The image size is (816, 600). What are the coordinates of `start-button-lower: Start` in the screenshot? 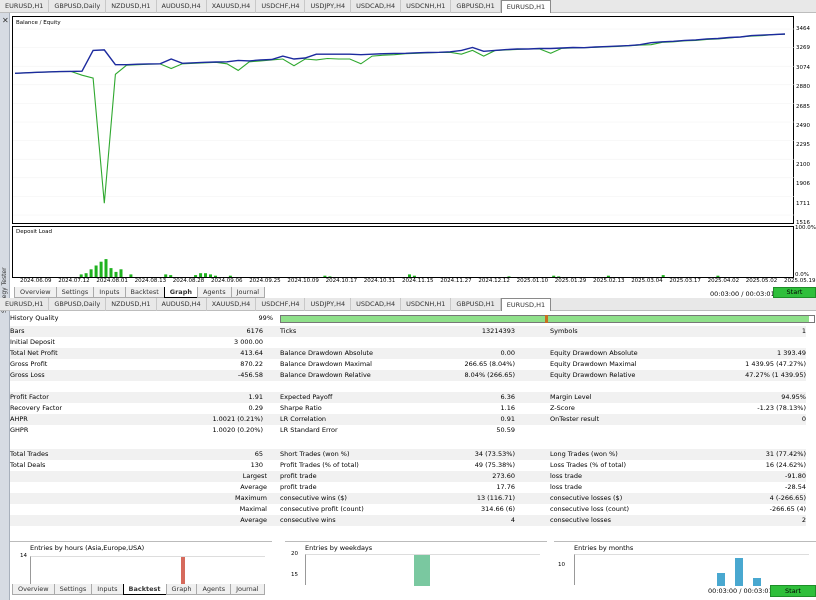 It's located at (793, 591).